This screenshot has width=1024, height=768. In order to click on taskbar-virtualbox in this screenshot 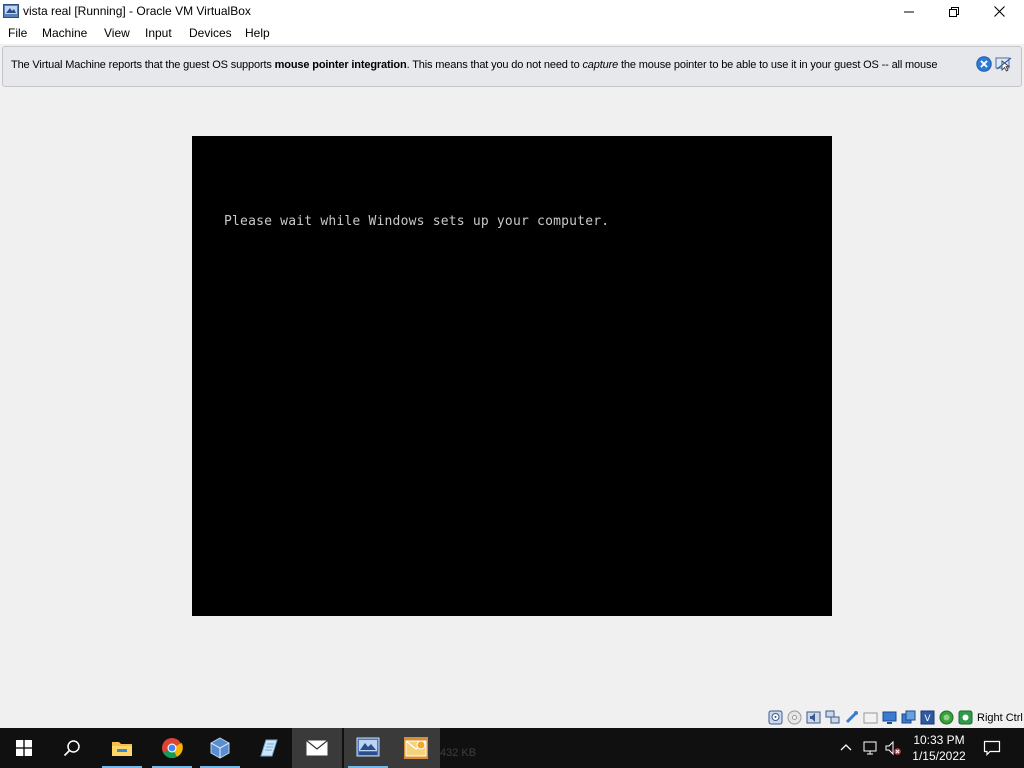, I will do `click(220, 748)`.